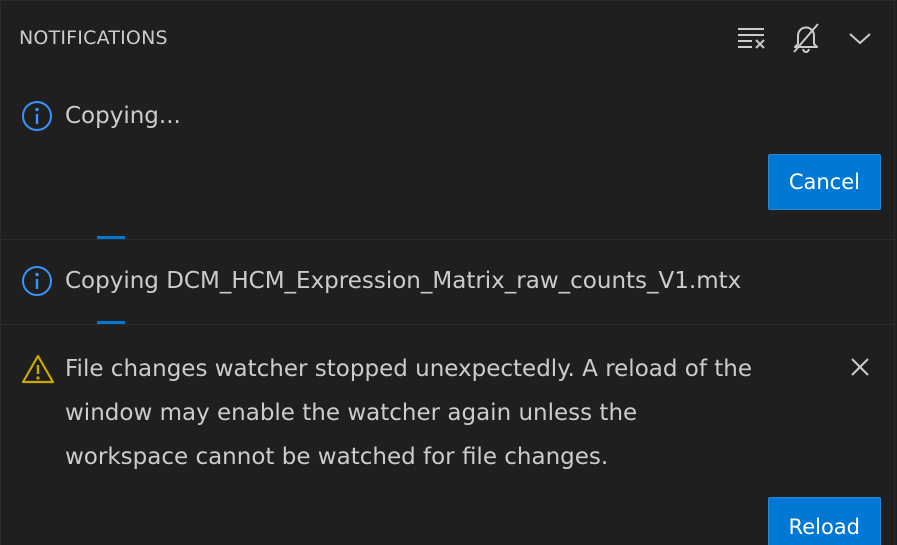  What do you see at coordinates (447, 521) in the screenshot?
I see `notification-buttons: Reload` at bounding box center [447, 521].